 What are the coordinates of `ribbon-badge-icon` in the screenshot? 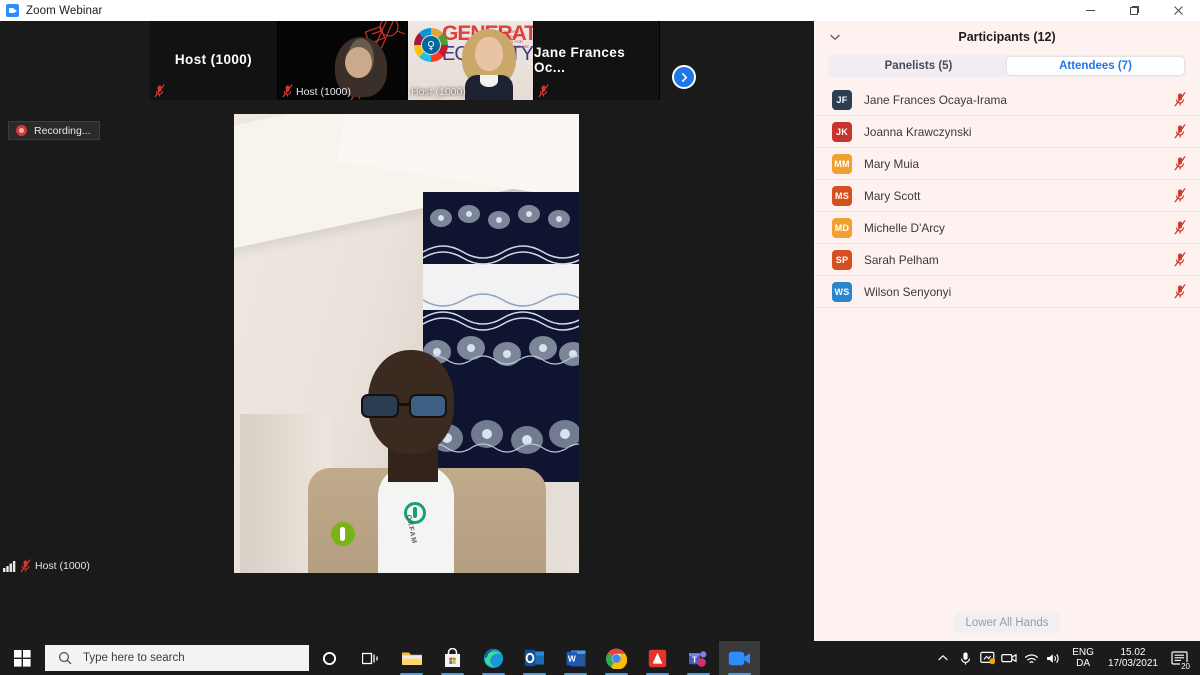 It's located at (343, 534).